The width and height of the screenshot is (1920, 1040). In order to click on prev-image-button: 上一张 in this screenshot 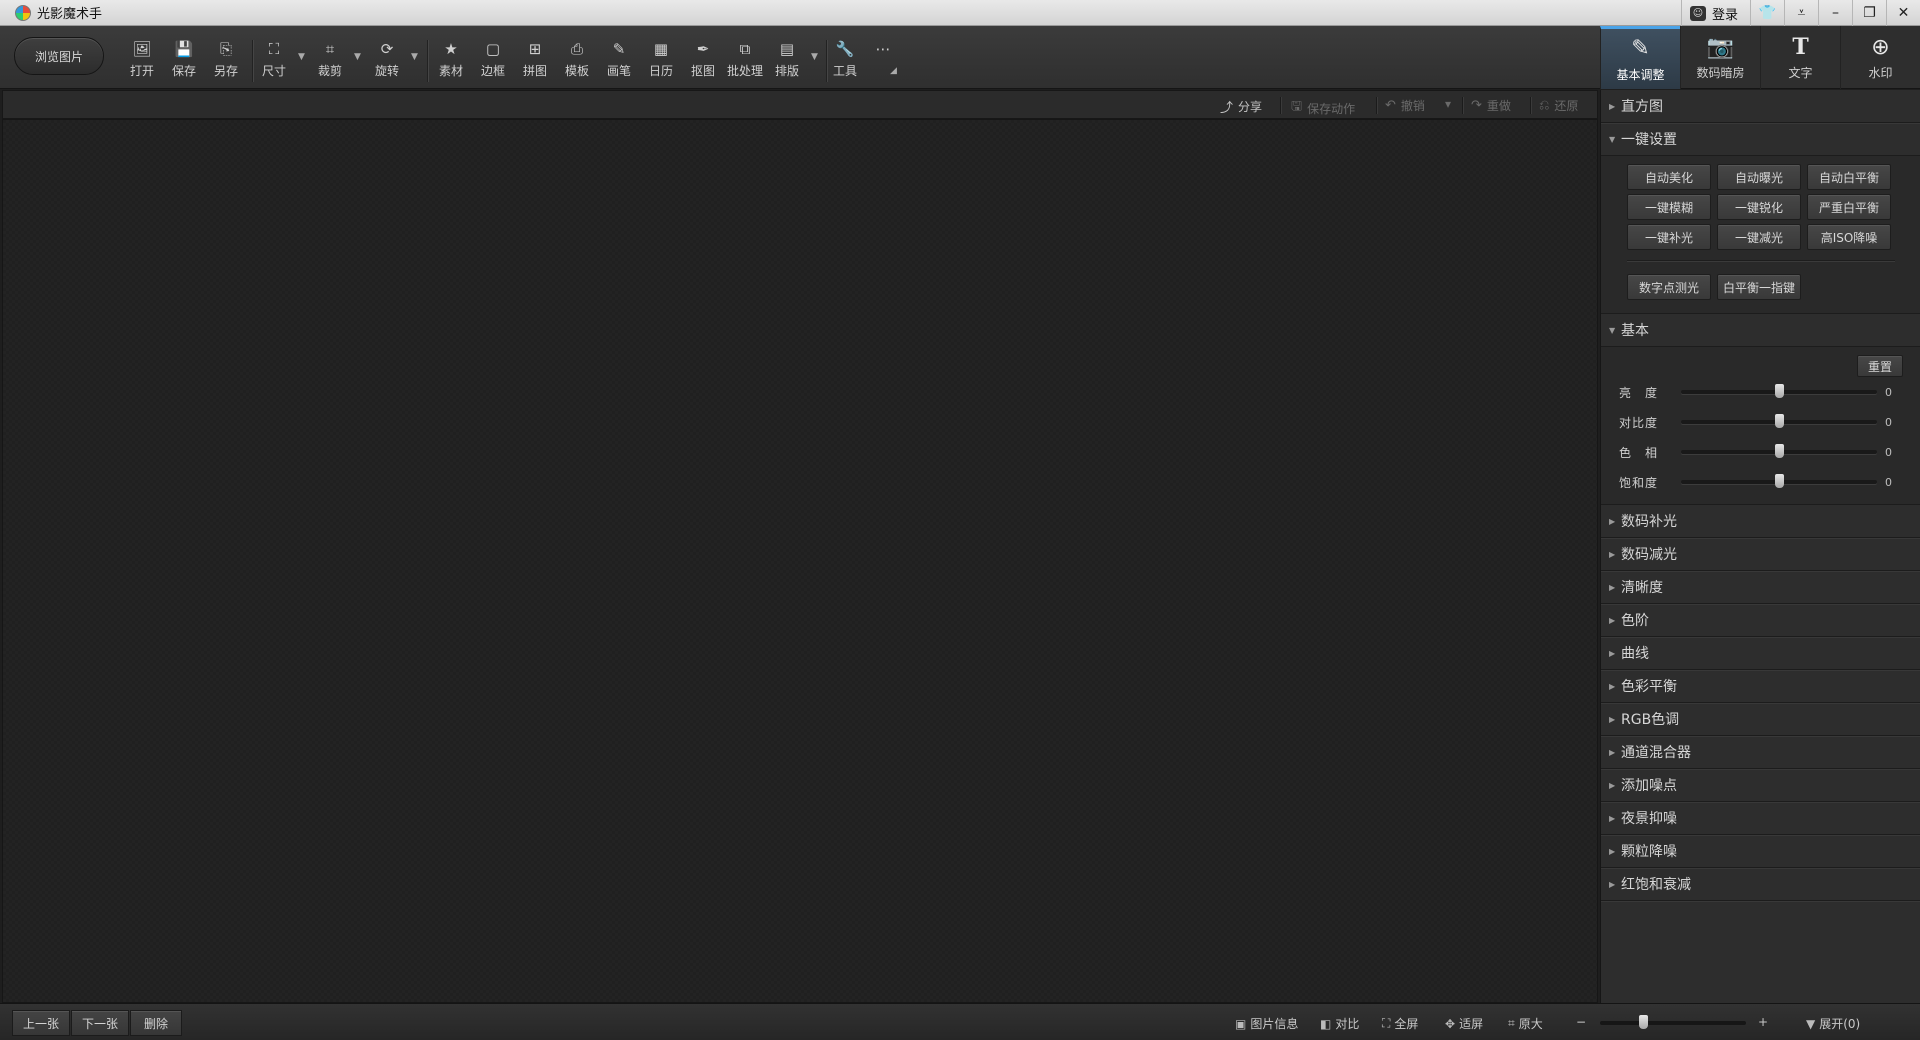, I will do `click(41, 1023)`.